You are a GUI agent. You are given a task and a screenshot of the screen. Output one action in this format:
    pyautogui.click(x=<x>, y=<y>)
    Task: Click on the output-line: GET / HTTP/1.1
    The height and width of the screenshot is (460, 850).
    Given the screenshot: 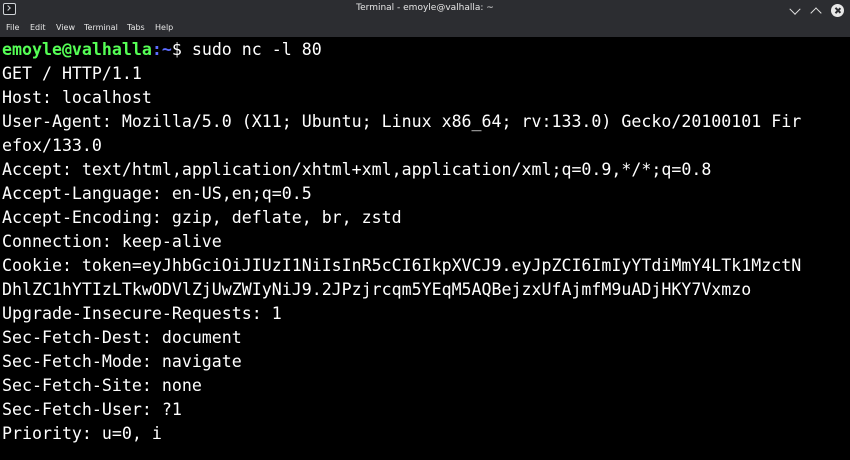 What is the action you would take?
    pyautogui.click(x=72, y=73)
    